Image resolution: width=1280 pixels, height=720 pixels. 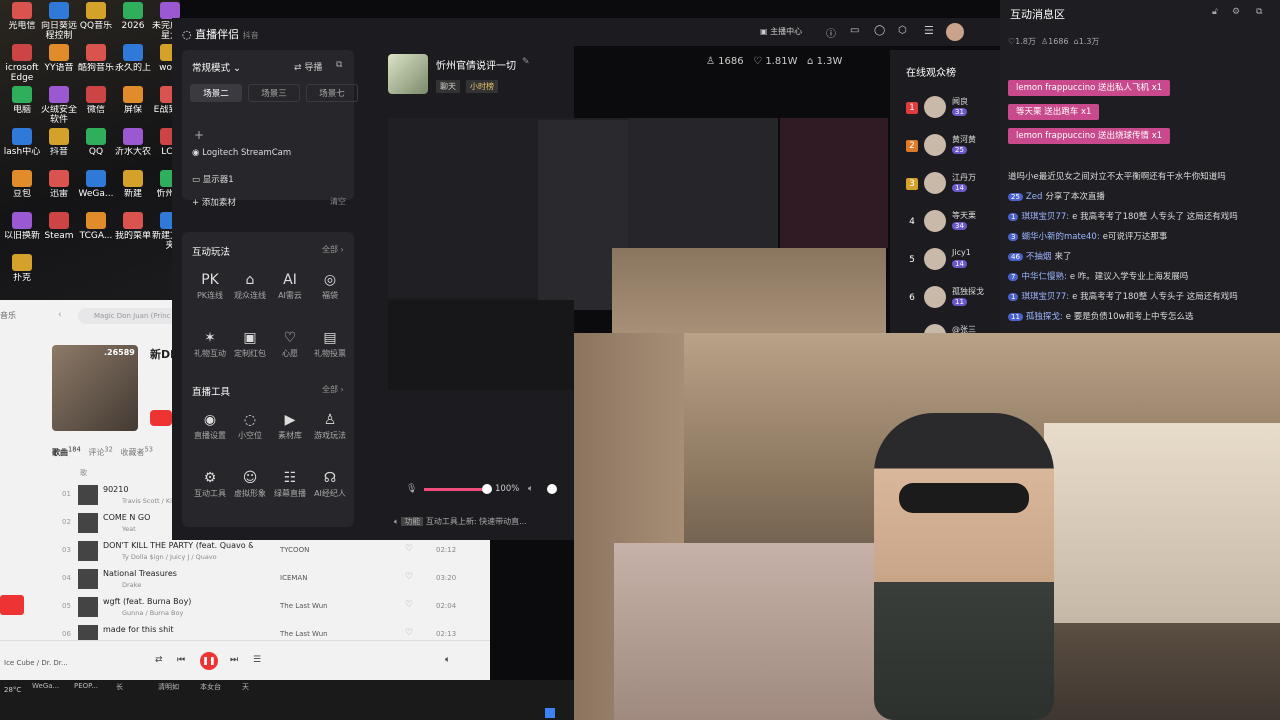 I want to click on tool-button: ☊ AI经纪人, so click(x=330, y=483).